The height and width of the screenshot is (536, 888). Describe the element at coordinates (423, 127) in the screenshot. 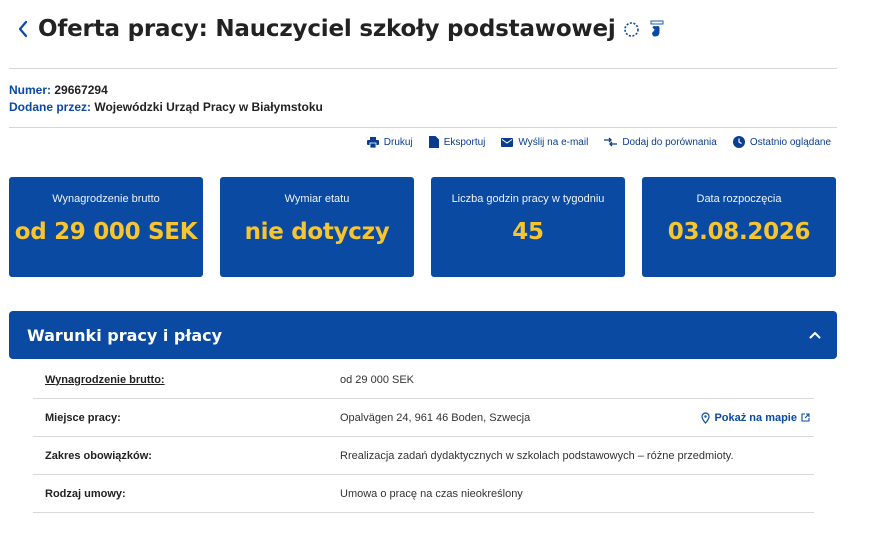

I see `meta-divider` at that location.